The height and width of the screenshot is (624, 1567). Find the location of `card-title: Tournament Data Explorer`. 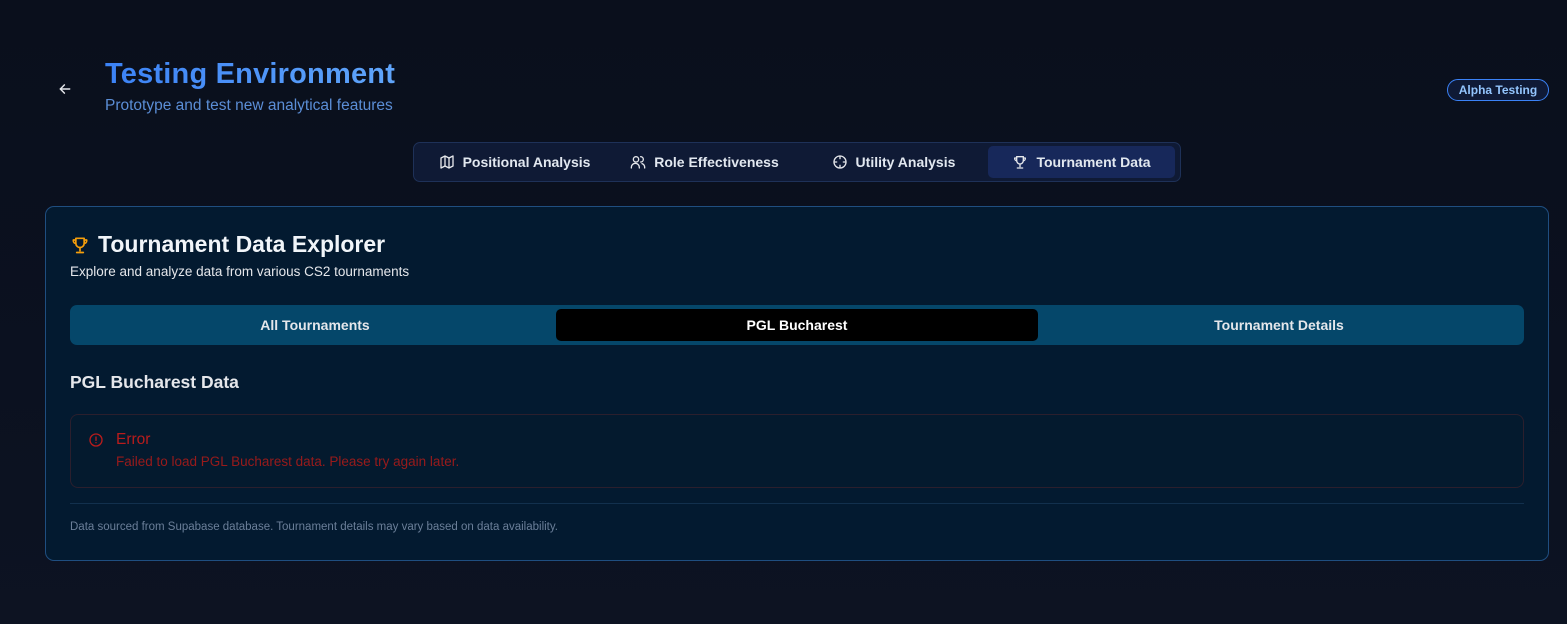

card-title: Tournament Data Explorer is located at coordinates (242, 244).